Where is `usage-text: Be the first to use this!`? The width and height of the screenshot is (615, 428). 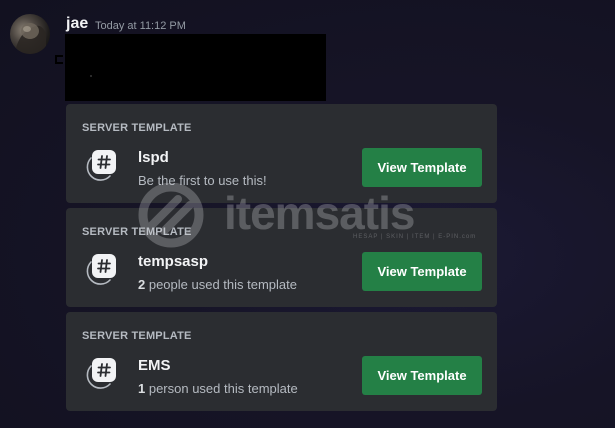
usage-text: Be the first to use this! is located at coordinates (202, 180).